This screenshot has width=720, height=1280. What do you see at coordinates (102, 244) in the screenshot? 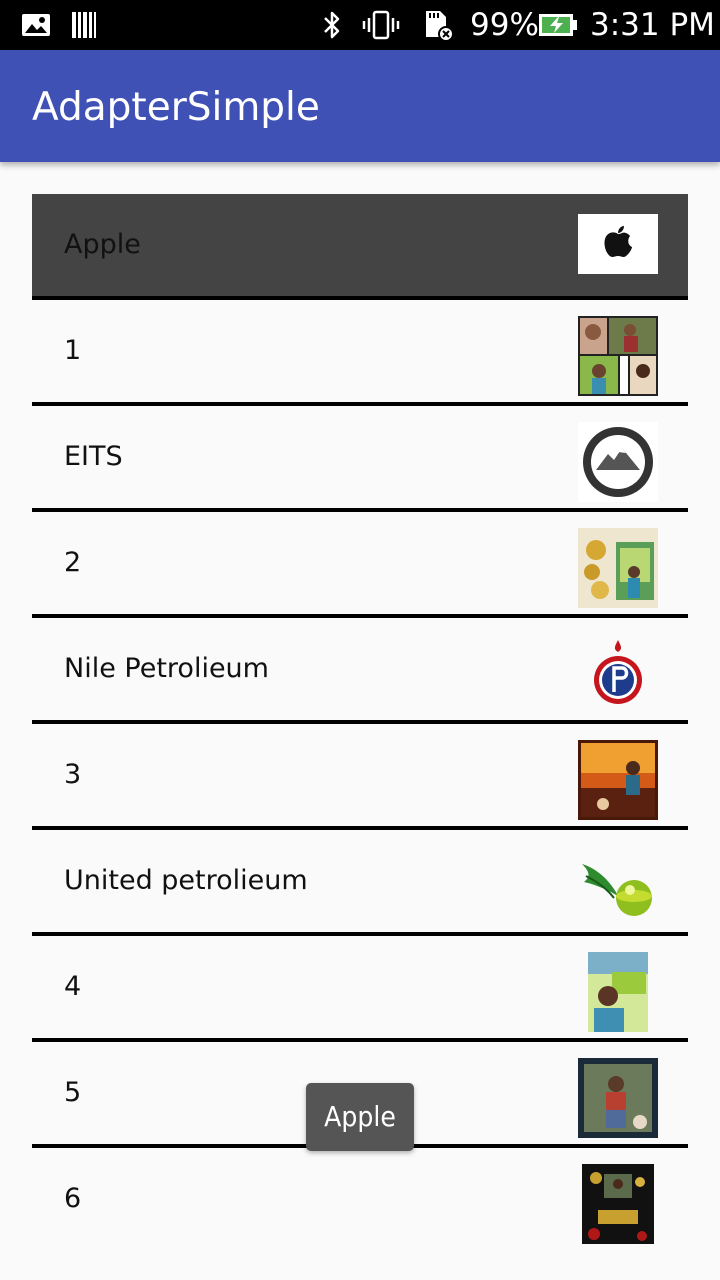
I see `list-item-label: Apple` at bounding box center [102, 244].